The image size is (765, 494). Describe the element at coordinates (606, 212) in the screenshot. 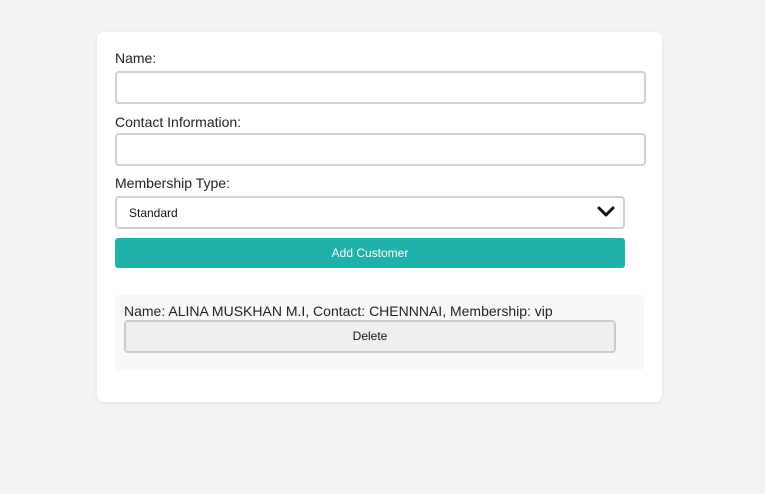

I see `chevron-down-icon` at that location.